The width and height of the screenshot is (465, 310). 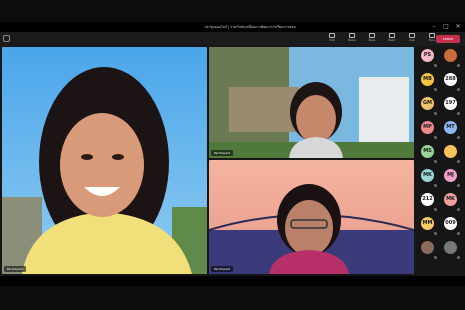 I want to click on roster-item: MM, so click(x=427, y=227).